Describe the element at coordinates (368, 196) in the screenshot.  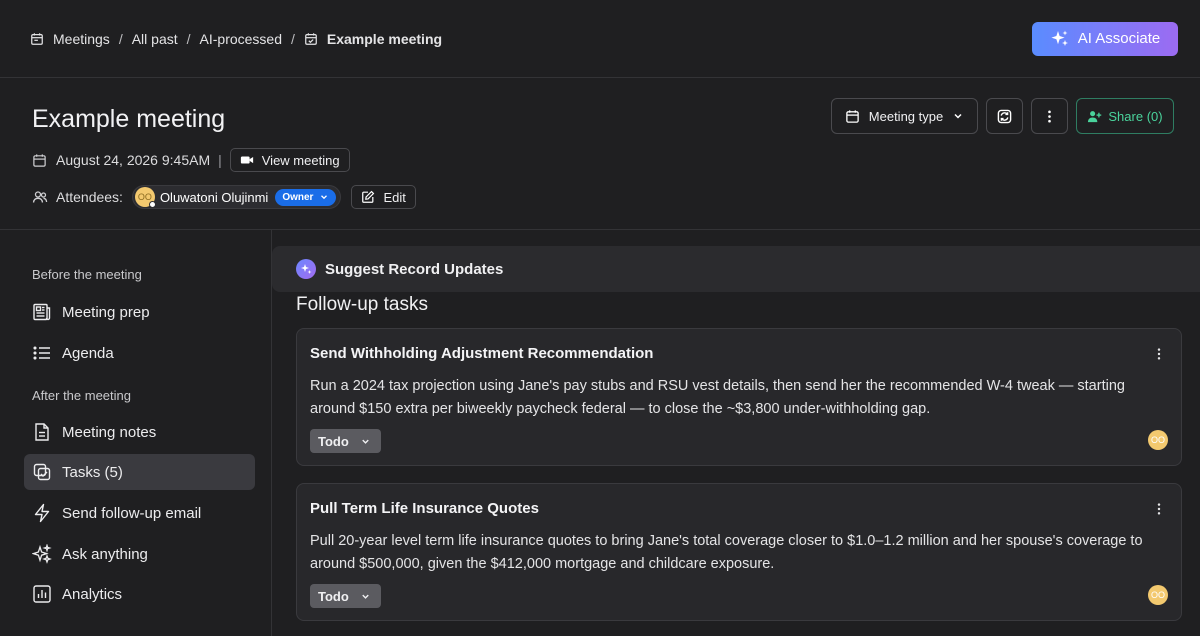
I see `edit-icon` at that location.